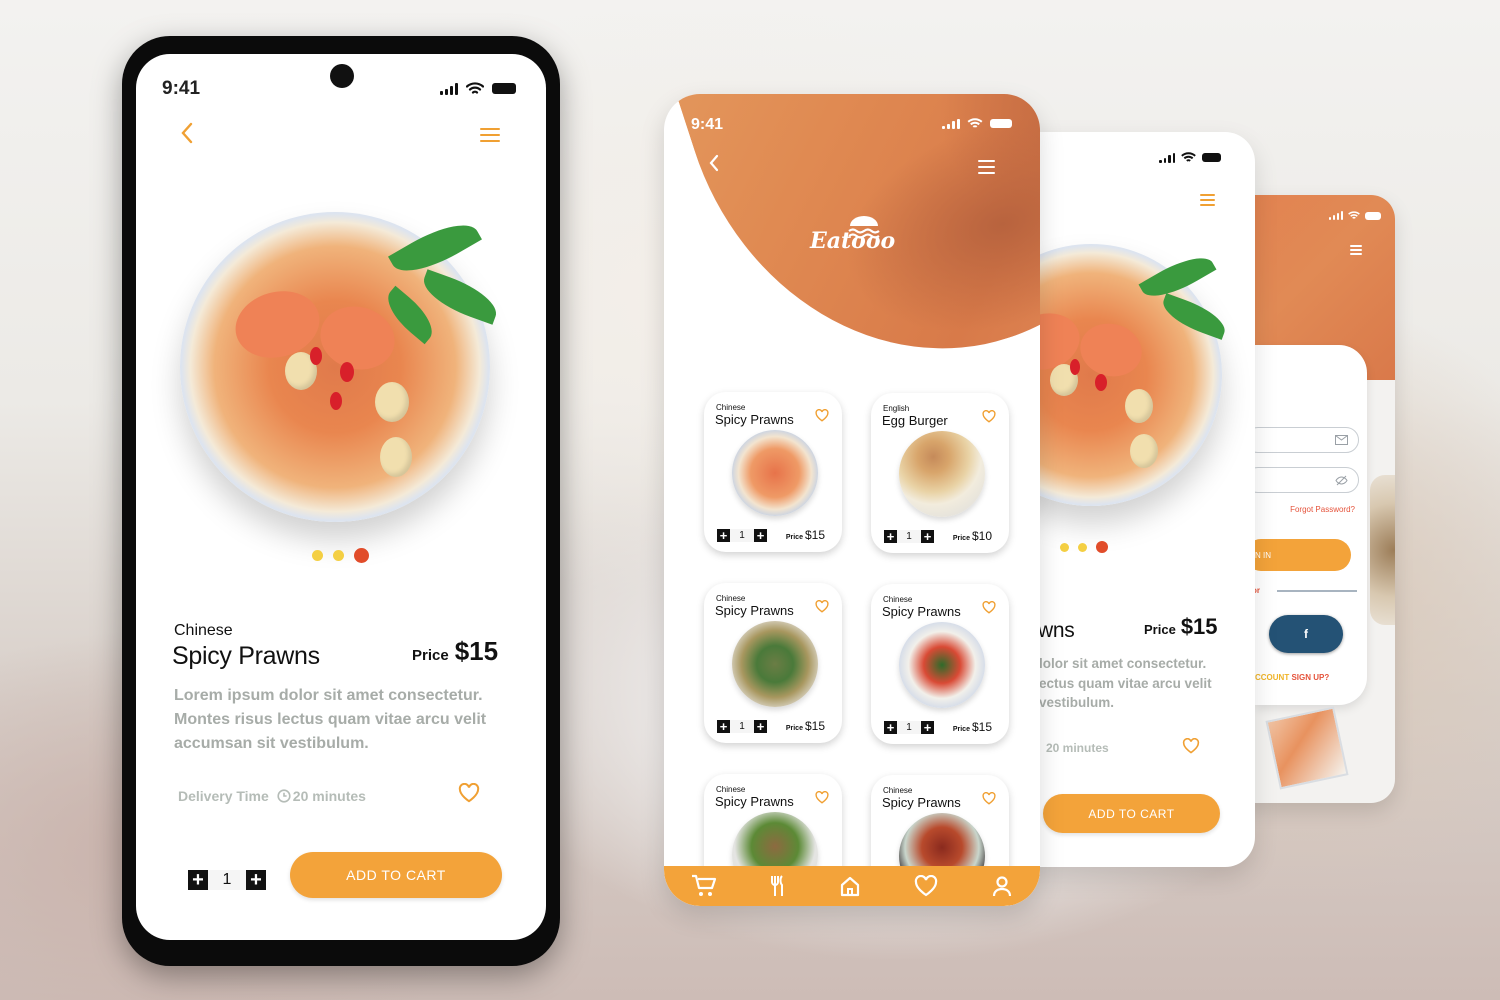 The height and width of the screenshot is (1000, 1500). Describe the element at coordinates (504, 88) in the screenshot. I see `battery-icon` at that location.